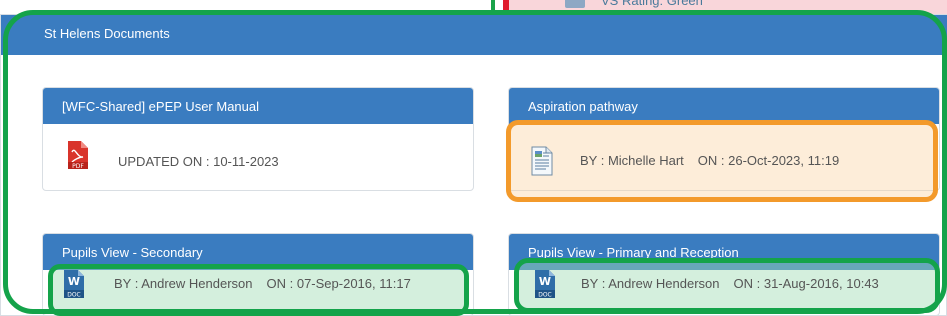 The width and height of the screenshot is (947, 316). I want to click on card-header: [WFC-Shared] ePEP User Manual, so click(258, 106).